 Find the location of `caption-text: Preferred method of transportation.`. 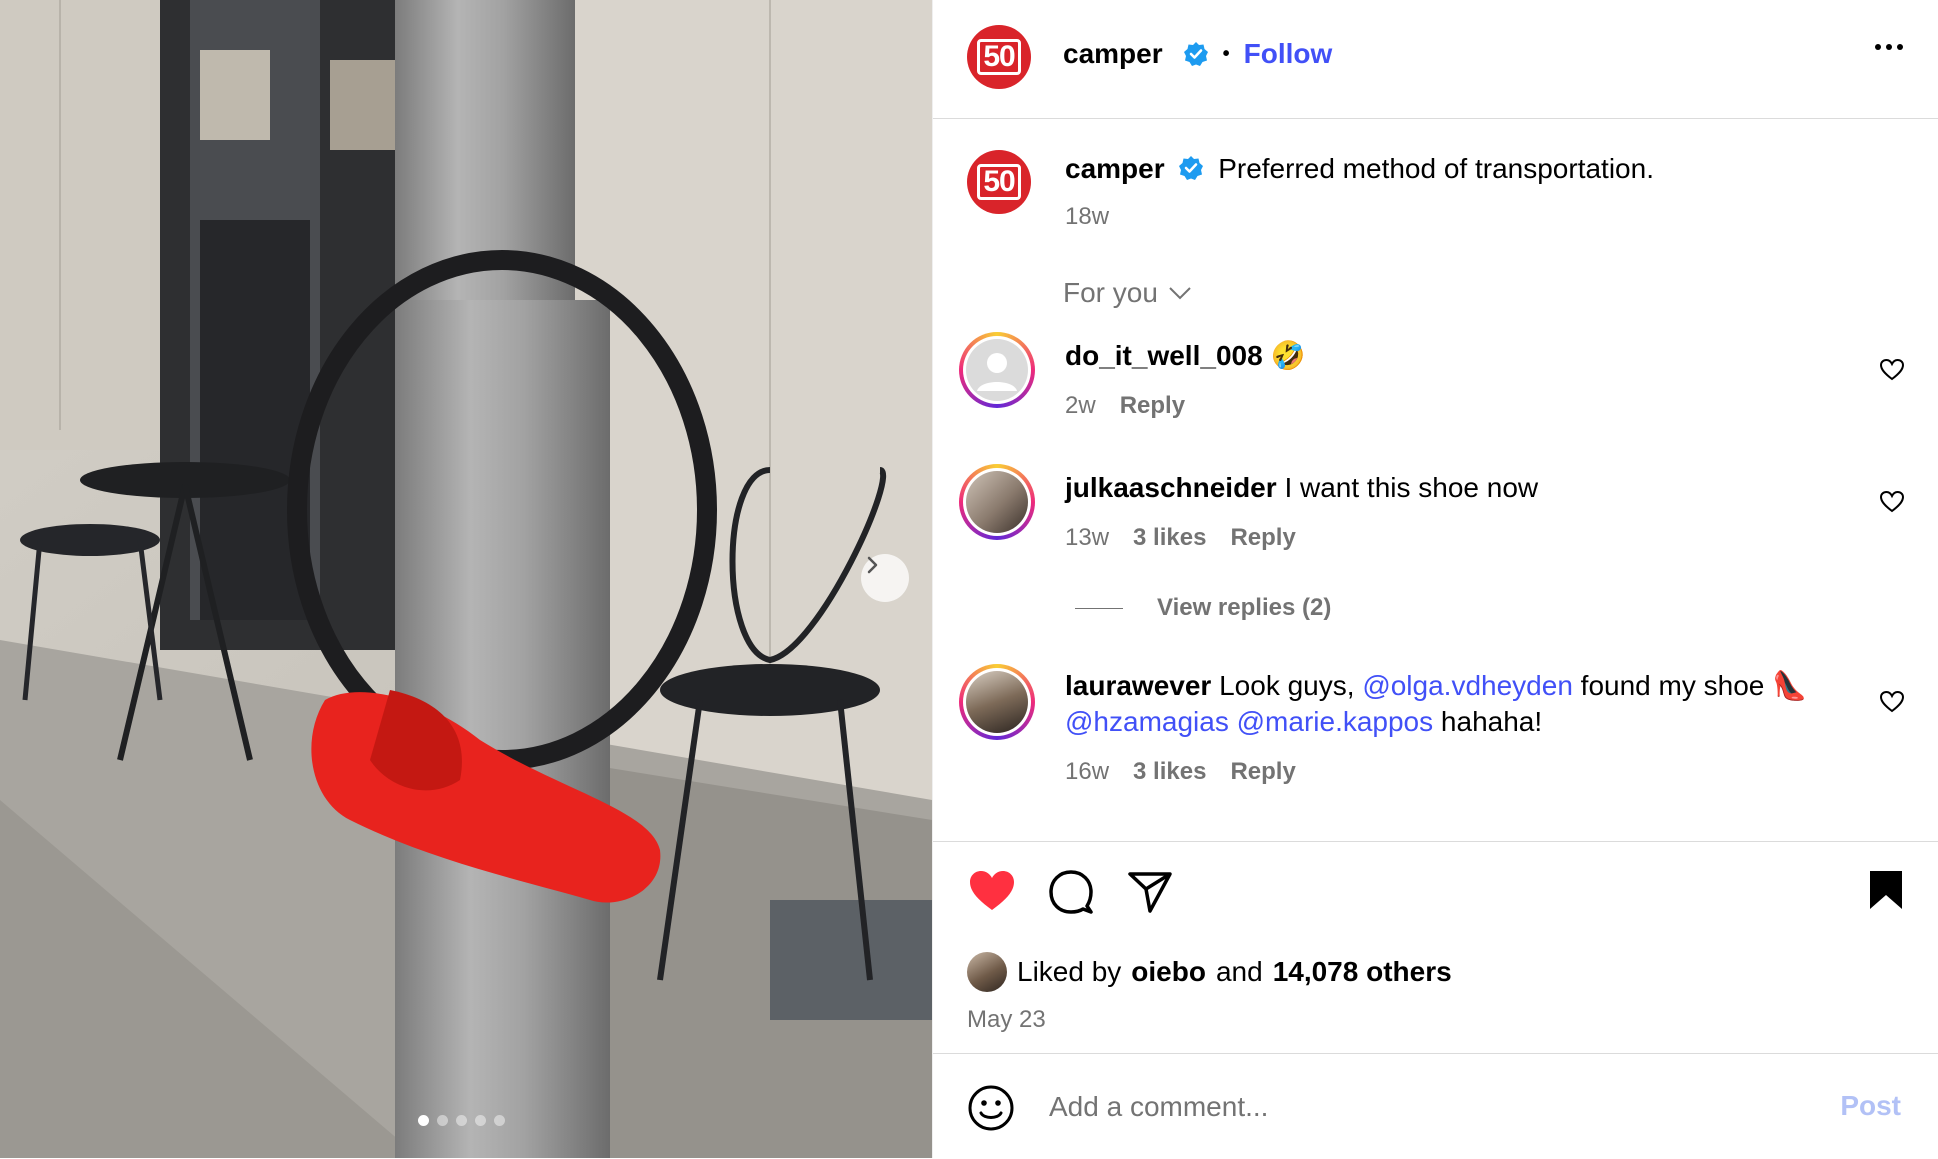

caption-text: Preferred method of transportation. is located at coordinates (1436, 168).